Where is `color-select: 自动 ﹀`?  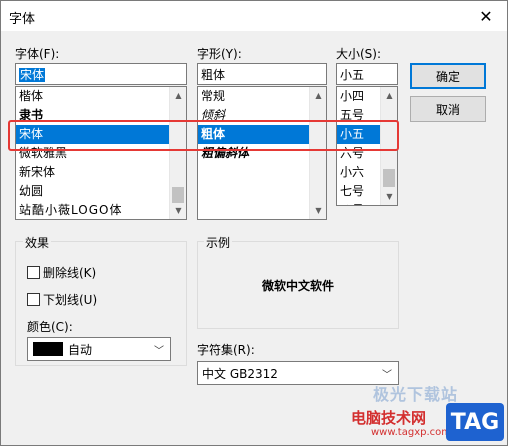 color-select: 自动 ﹀ is located at coordinates (99, 349).